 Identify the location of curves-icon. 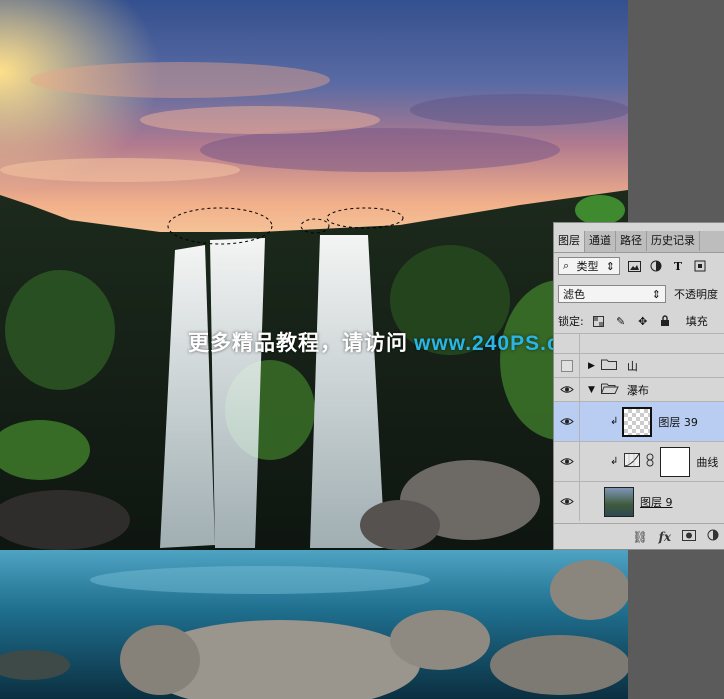
(632, 461).